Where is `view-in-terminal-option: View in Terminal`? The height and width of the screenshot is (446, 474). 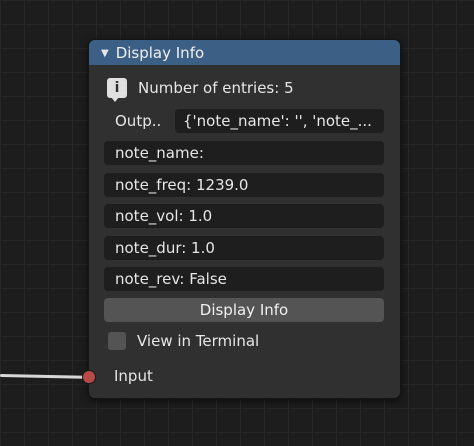
view-in-terminal-option: View in Terminal is located at coordinates (183, 341).